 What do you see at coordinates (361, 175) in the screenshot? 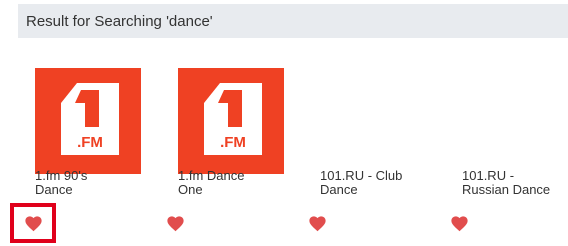
I see `station-name-line1: 101.RU - Club` at bounding box center [361, 175].